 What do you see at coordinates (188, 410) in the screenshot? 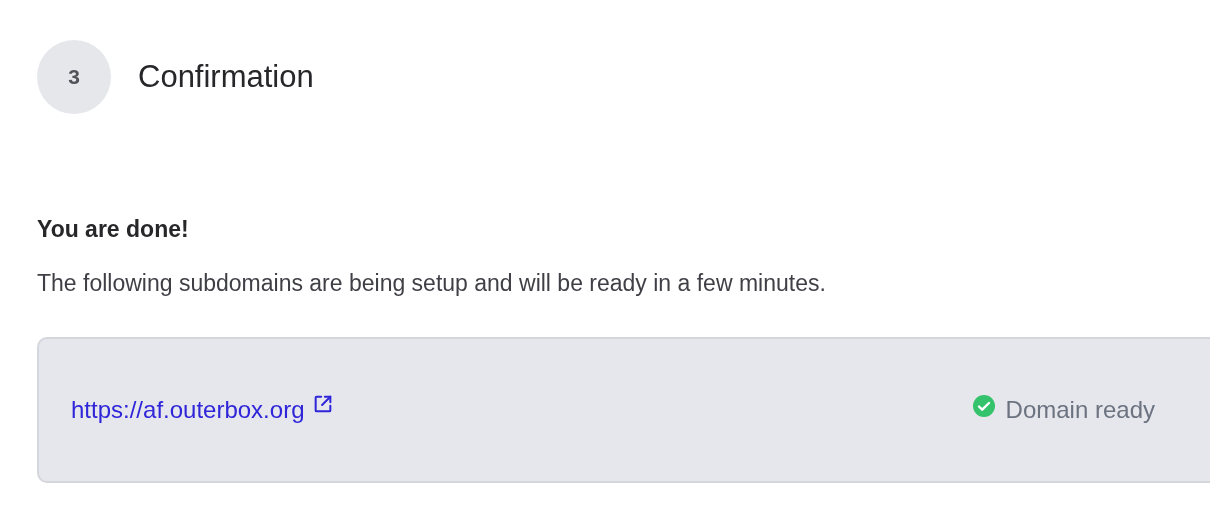
I see `subdomain-link: https://af.outerbox.org` at bounding box center [188, 410].